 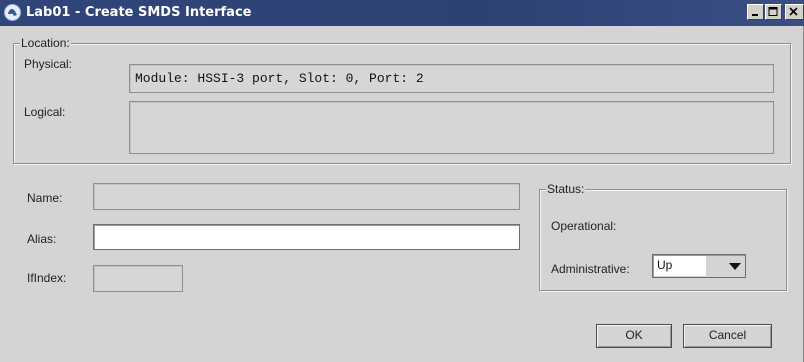 I want to click on minimize-button, so click(x=755, y=12).